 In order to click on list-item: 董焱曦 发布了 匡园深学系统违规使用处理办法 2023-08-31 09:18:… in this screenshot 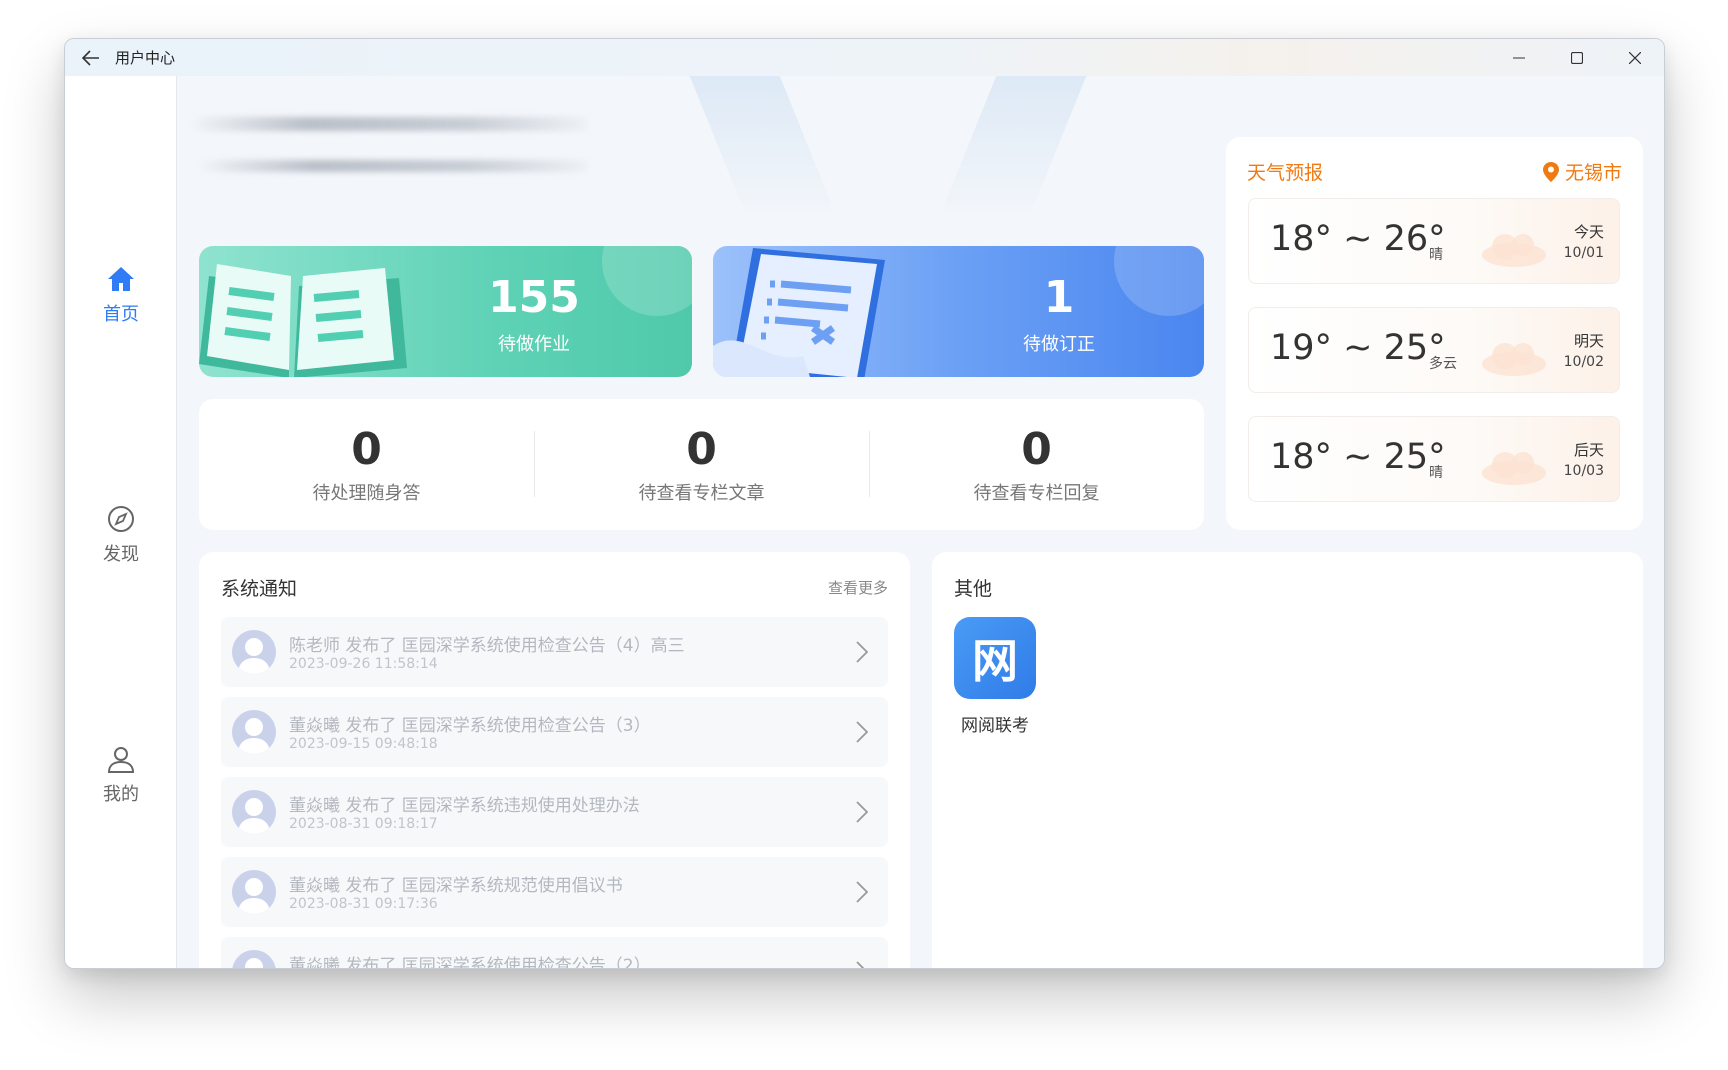, I will do `click(554, 812)`.